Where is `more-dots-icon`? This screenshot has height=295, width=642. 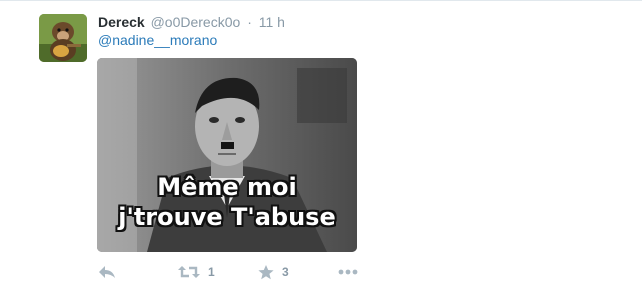 more-dots-icon is located at coordinates (348, 272).